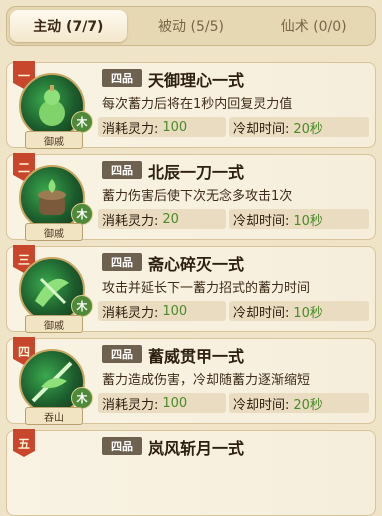 This screenshot has height=516, width=382. What do you see at coordinates (196, 80) in the screenshot?
I see `skill-name: 天御理心一式` at bounding box center [196, 80].